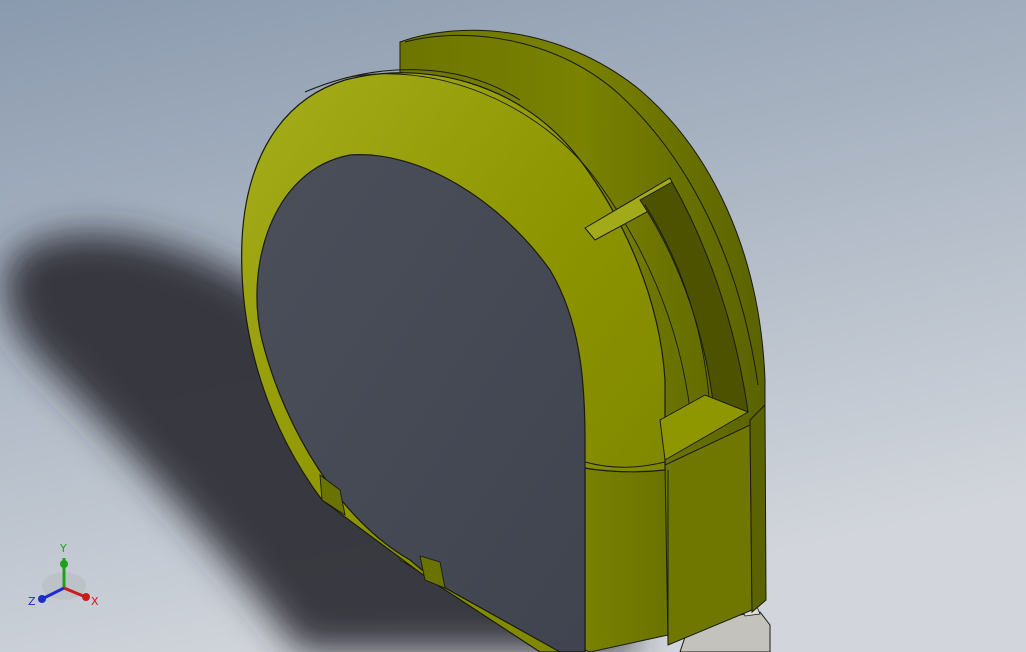 This screenshot has height=652, width=1026. Describe the element at coordinates (64, 575) in the screenshot. I see `orientation-triad: Y X Z` at that location.